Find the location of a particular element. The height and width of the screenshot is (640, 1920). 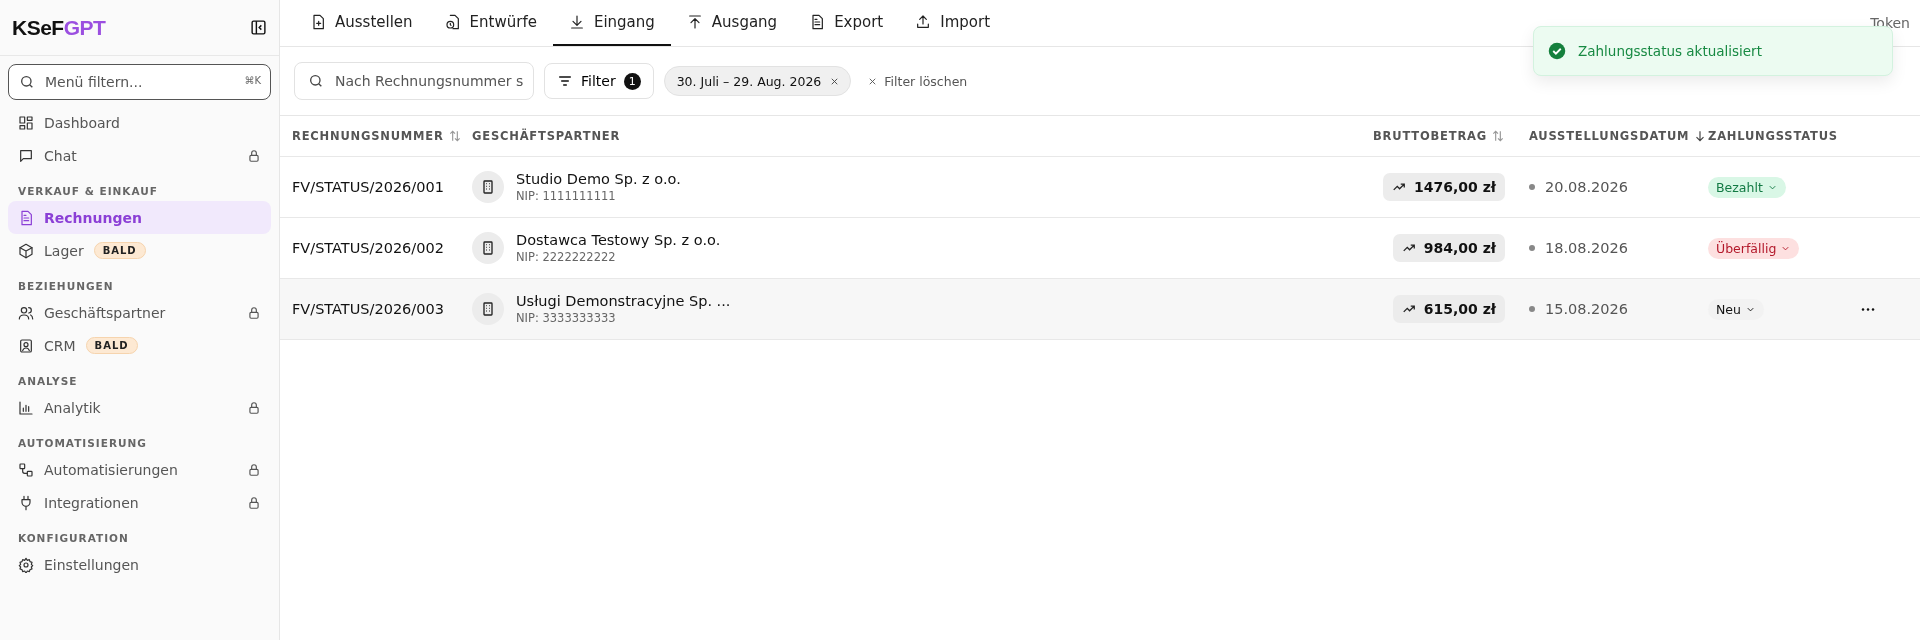

search-field: Nach Rechnungsnummer s is located at coordinates (414, 81).